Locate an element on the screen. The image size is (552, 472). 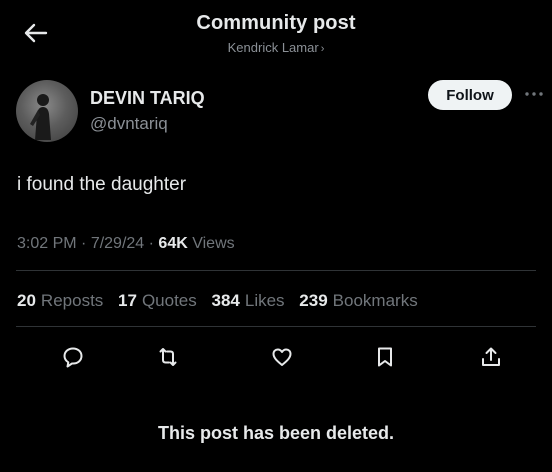
heart-icon is located at coordinates (282, 357).